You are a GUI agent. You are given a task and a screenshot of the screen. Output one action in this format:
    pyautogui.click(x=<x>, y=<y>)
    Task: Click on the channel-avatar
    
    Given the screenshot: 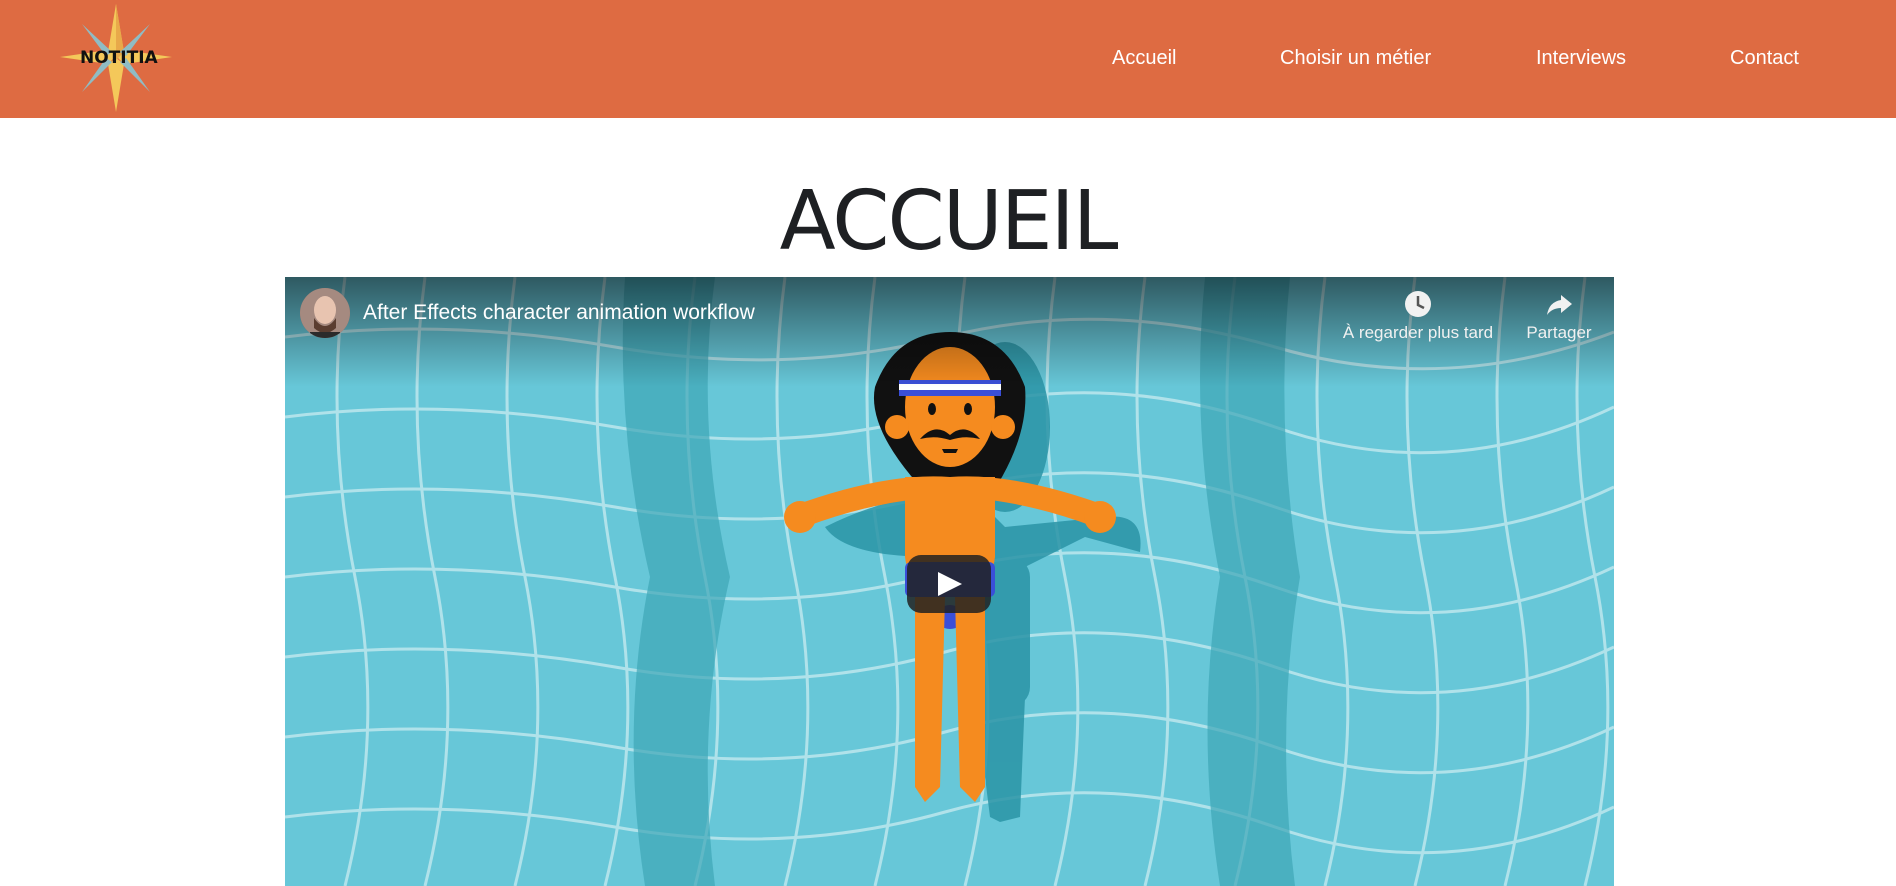 What is the action you would take?
    pyautogui.click(x=325, y=313)
    